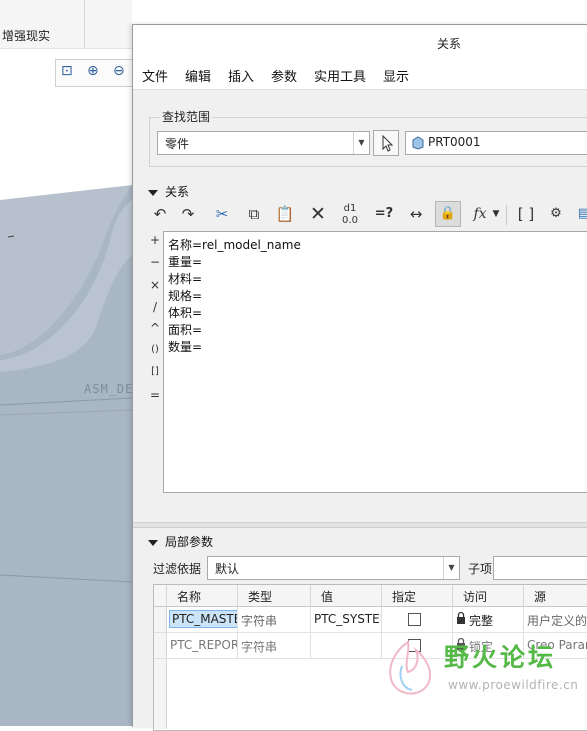 The height and width of the screenshot is (731, 587). I want to click on dialog-title: 关系, so click(449, 44).